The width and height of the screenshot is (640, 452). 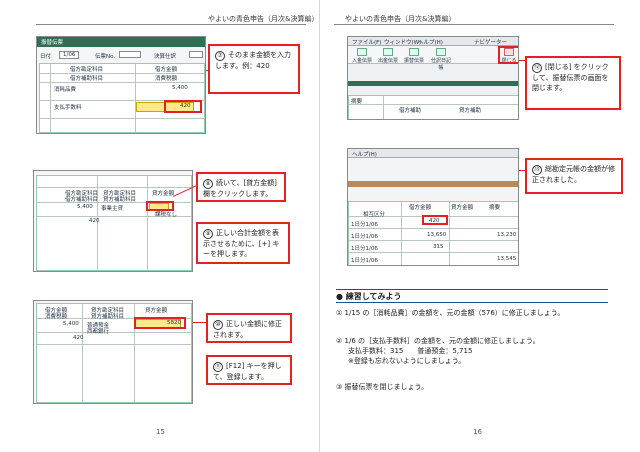 What do you see at coordinates (166, 70) in the screenshot?
I see `col-debit-amount: 借方金額` at bounding box center [166, 70].